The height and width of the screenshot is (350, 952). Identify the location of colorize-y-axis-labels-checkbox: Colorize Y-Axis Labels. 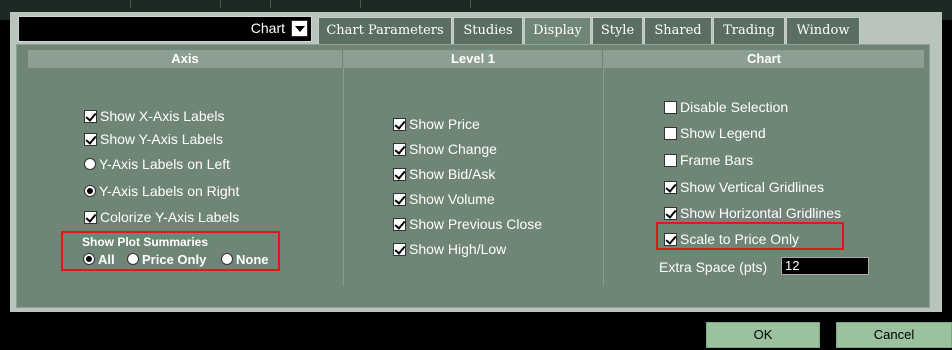
(161, 217).